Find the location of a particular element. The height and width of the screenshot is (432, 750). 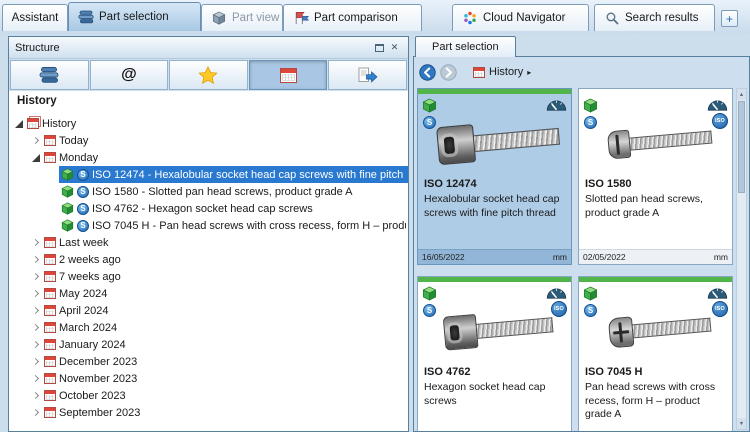

toolbar-at-button: @ is located at coordinates (129, 75).